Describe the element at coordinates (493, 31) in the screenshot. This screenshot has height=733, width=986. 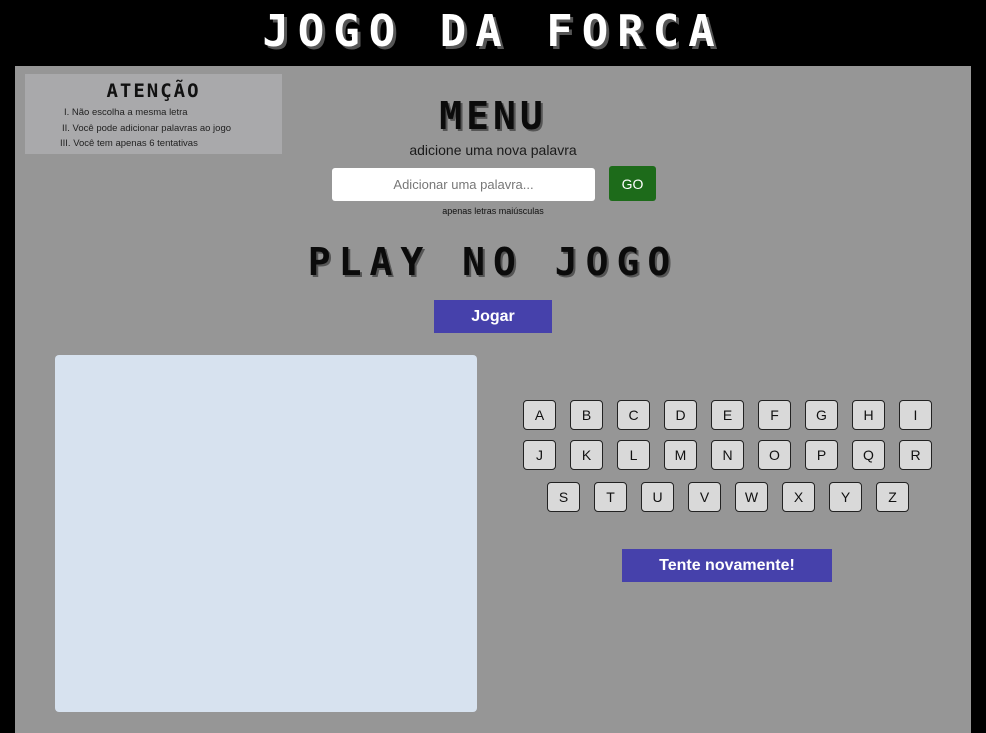
I see `page-title: JOGO DA FORCA` at that location.